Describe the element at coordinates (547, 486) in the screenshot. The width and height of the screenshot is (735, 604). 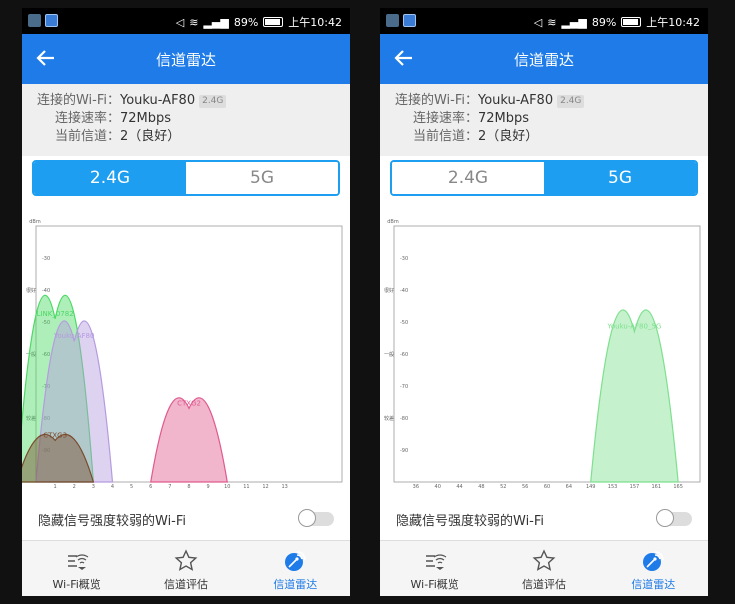
I see `x-tick-label: 60` at that location.